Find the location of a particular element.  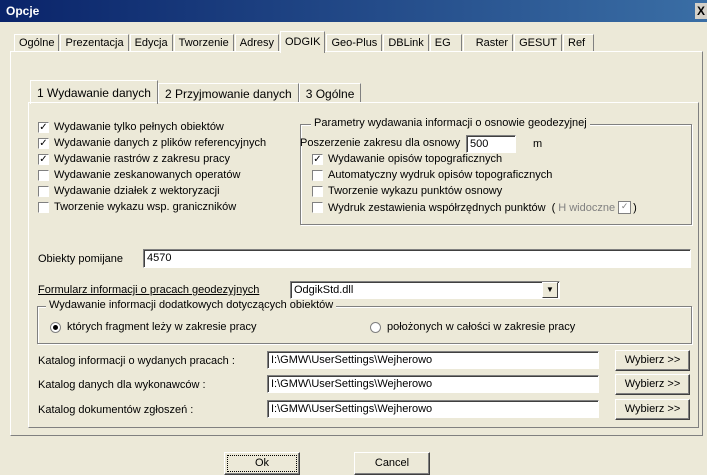

tab-adresy: Adresy is located at coordinates (256, 43).